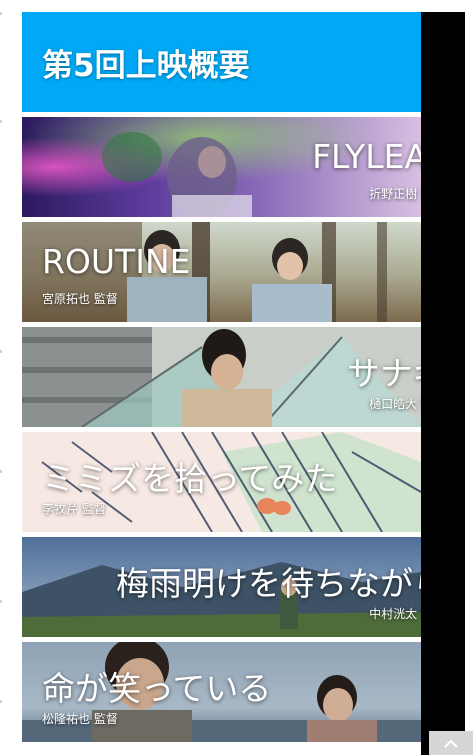 The width and height of the screenshot is (473, 755). What do you see at coordinates (80, 299) in the screenshot?
I see `film-director: 宮原拓也 監督` at bounding box center [80, 299].